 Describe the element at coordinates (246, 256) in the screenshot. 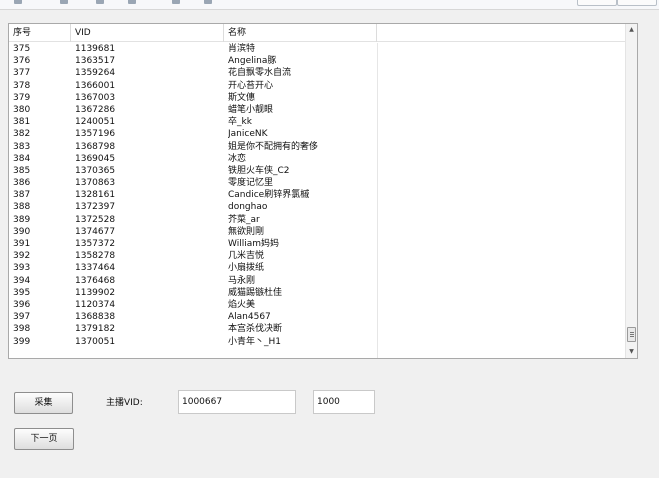

I see `cell-name: 几米吉悦` at that location.